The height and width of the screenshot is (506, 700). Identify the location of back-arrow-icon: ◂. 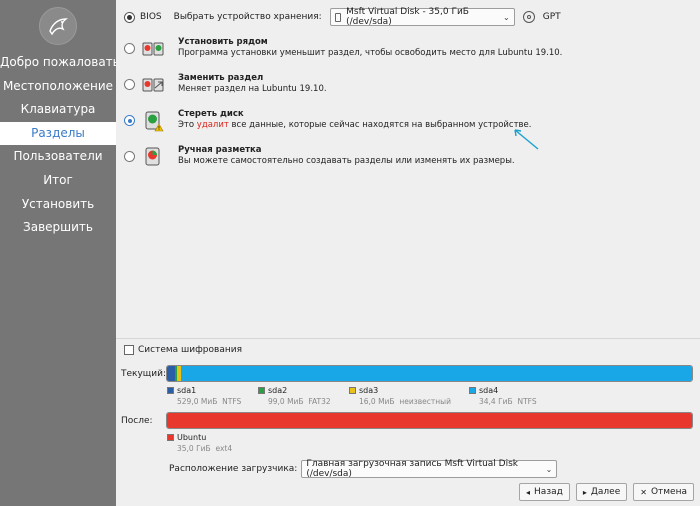
(528, 492).